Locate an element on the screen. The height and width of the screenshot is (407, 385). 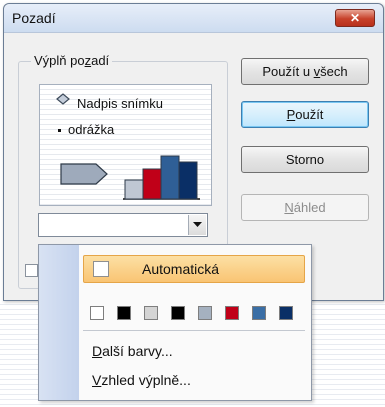
apply-label: Použít is located at coordinates (305, 114).